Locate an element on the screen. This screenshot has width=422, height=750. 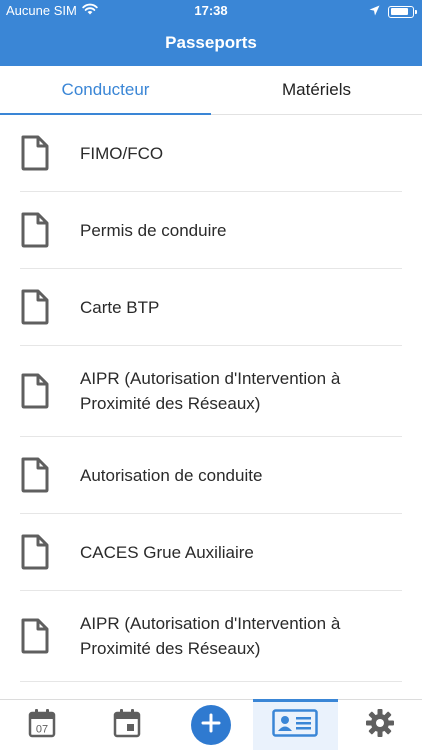
tab-bar-top: Conducteur Matériels is located at coordinates (211, 90).